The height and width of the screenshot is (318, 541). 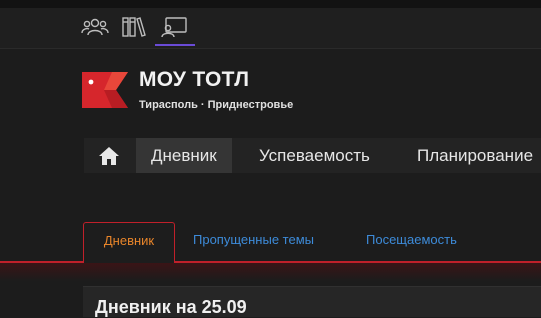 What do you see at coordinates (175, 30) in the screenshot?
I see `desktop-user-icon` at bounding box center [175, 30].